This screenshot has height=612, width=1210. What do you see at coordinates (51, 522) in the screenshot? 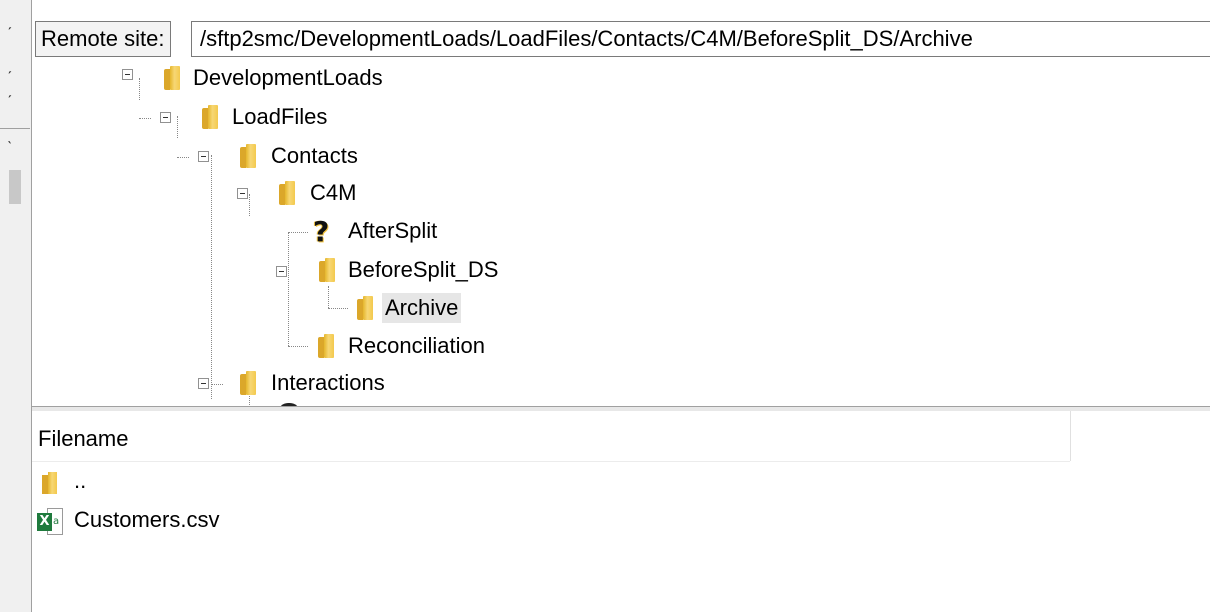
I see `excel-csv-icon: X a` at bounding box center [51, 522].